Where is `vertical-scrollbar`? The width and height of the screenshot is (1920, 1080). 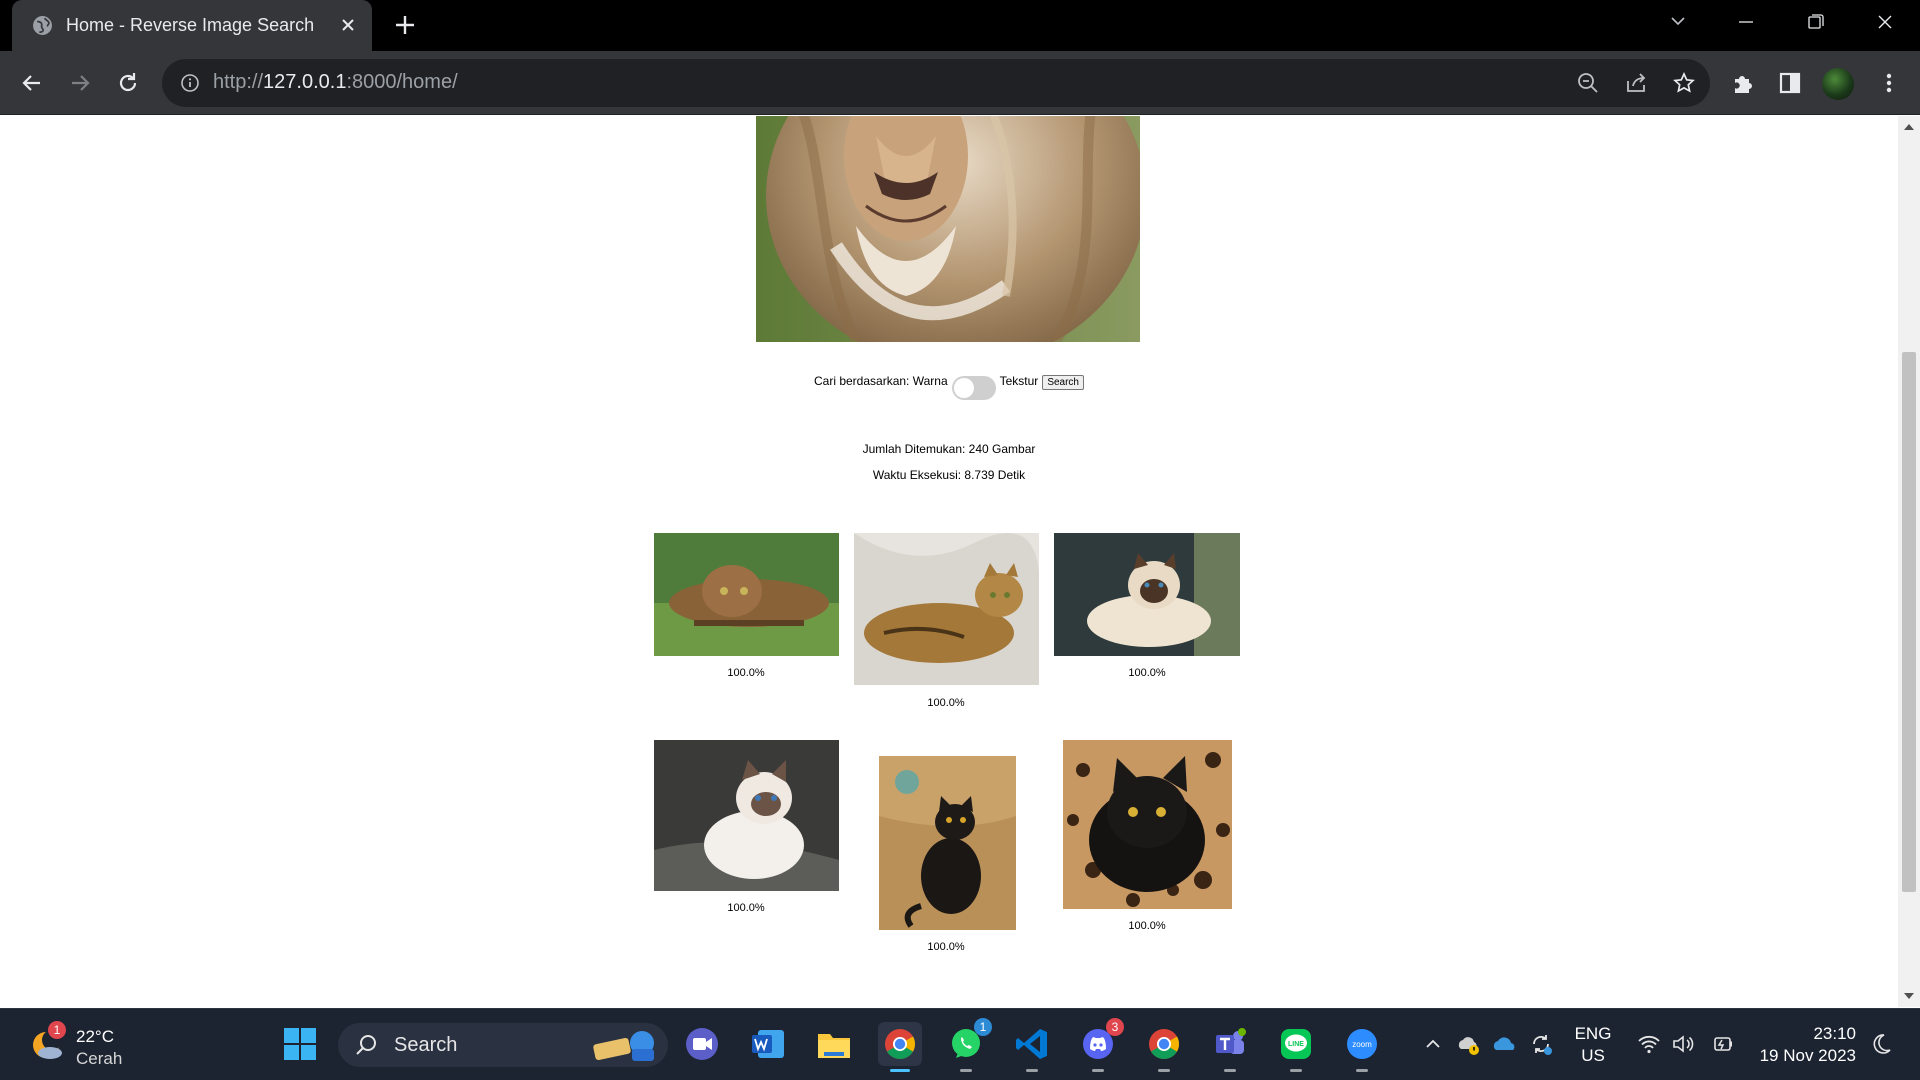
vertical-scrollbar is located at coordinates (1909, 561).